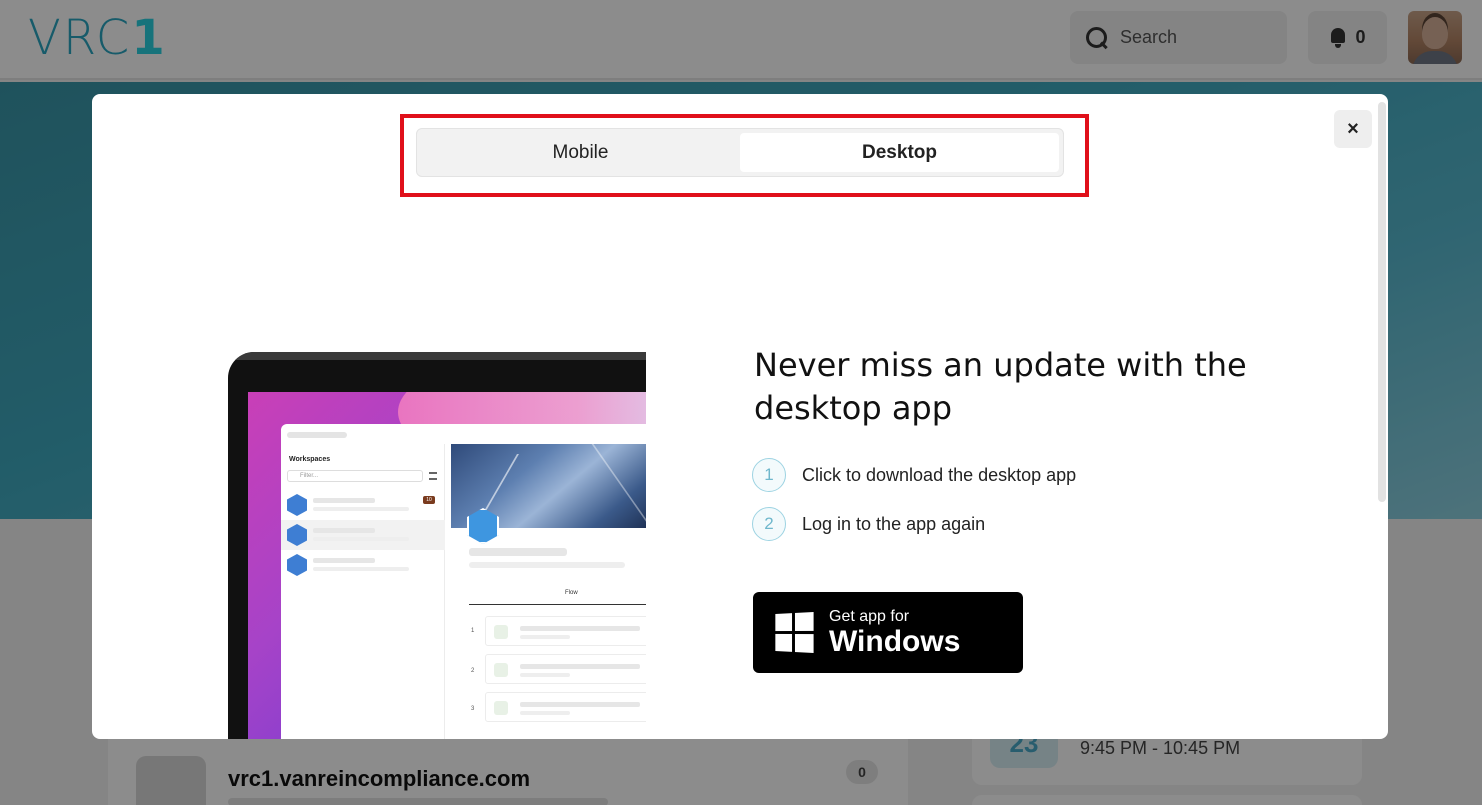 The width and height of the screenshot is (1482, 805). I want to click on app-window-preview: Workspaces Filter... 10 Flow 1 2 3, so click(463, 581).